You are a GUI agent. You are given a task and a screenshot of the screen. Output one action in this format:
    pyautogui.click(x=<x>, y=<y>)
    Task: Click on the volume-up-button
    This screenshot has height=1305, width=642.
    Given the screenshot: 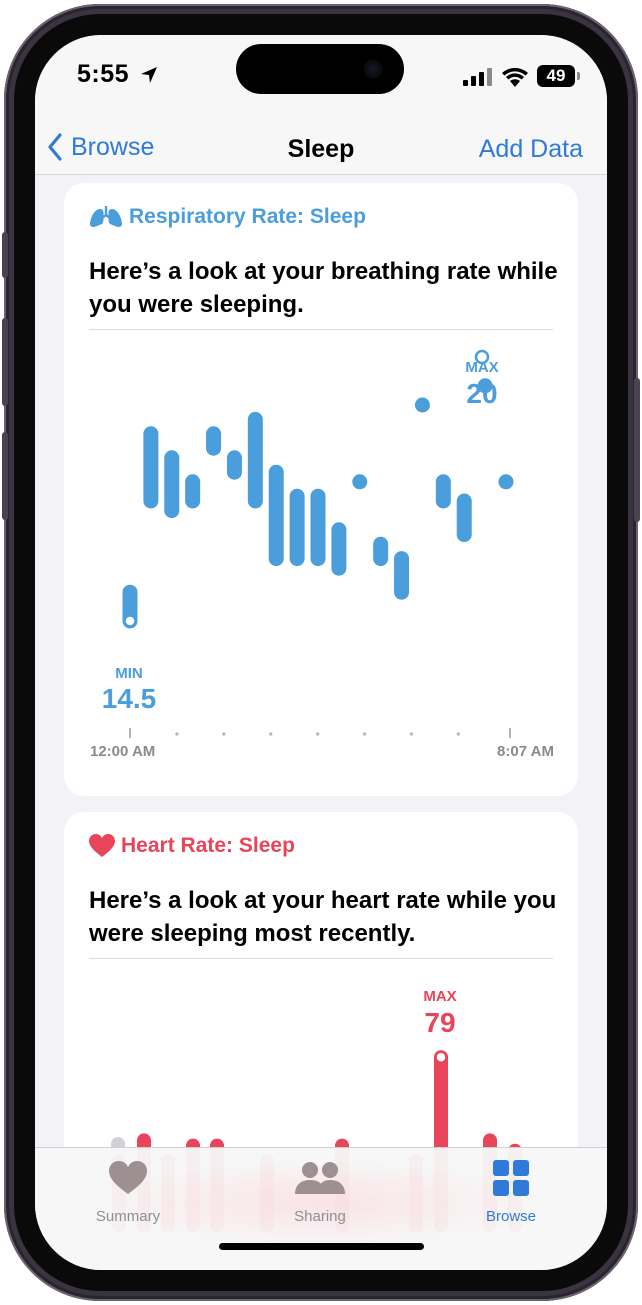 What is the action you would take?
    pyautogui.click(x=5, y=362)
    